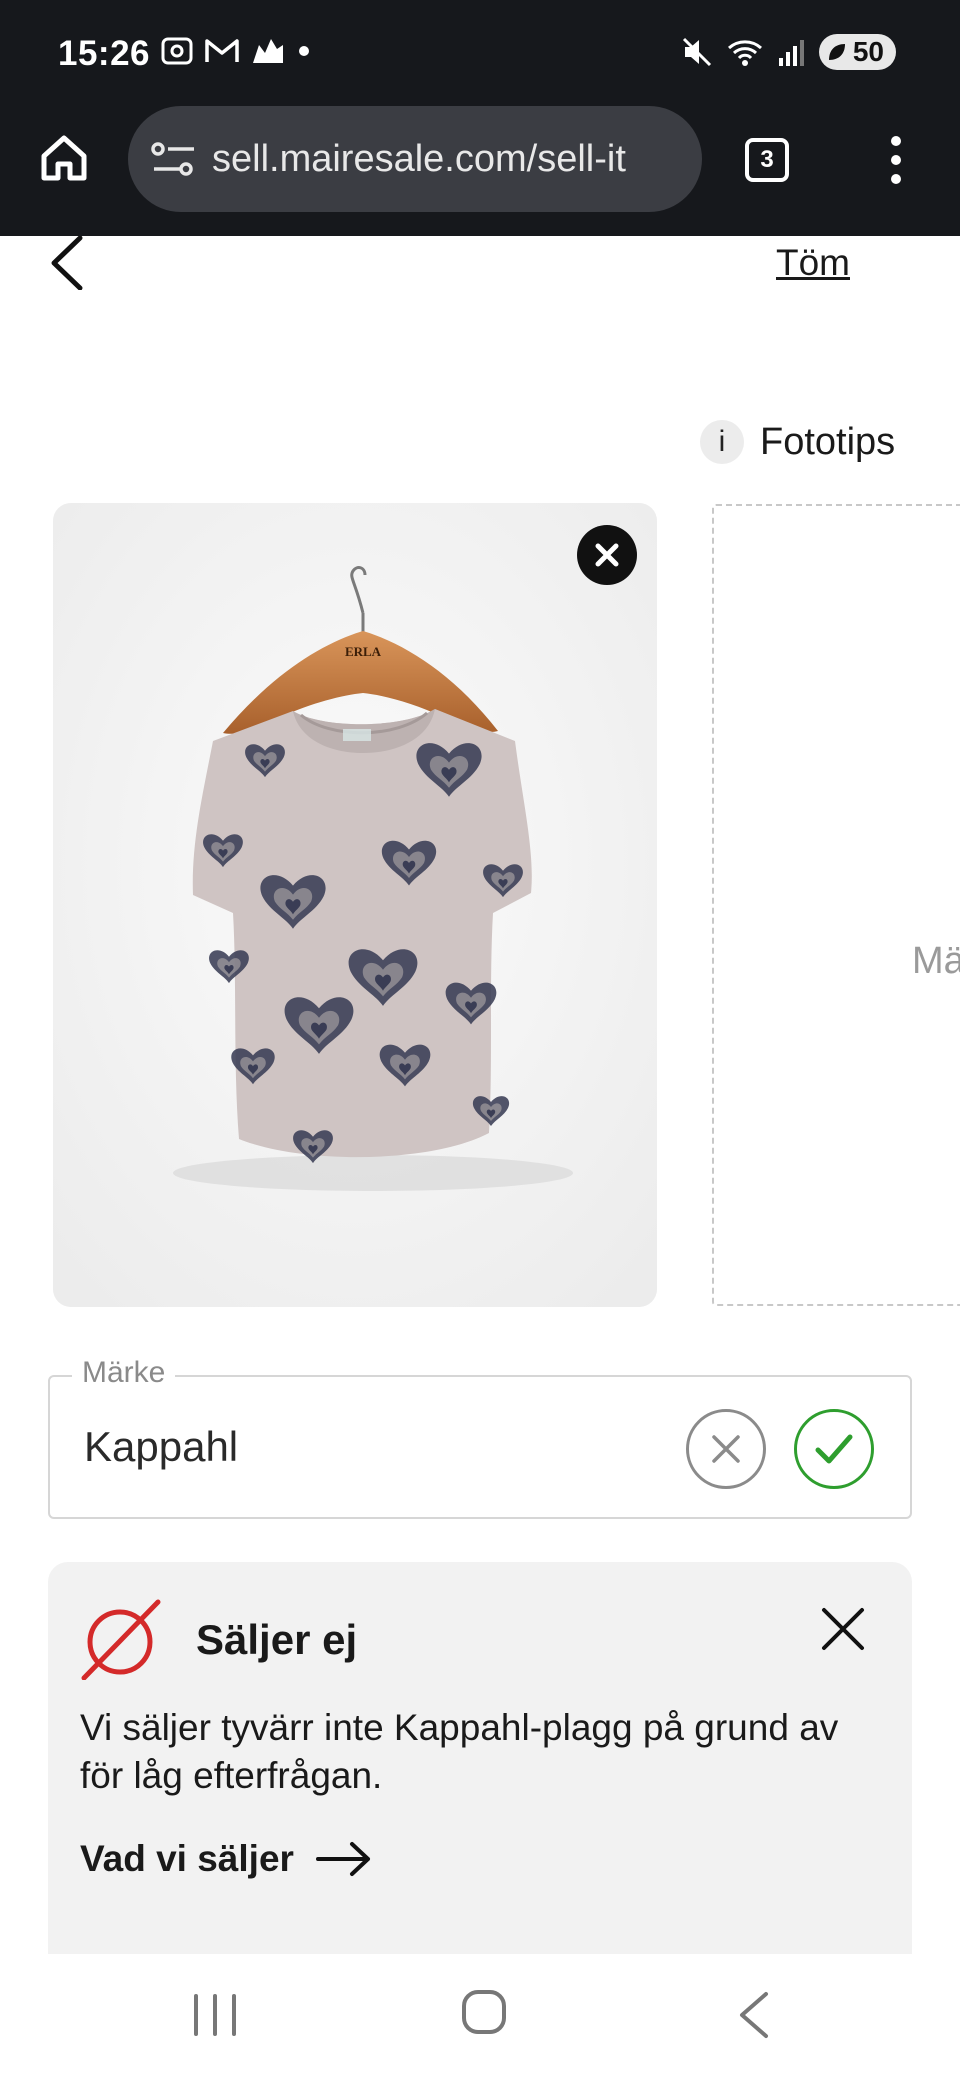  What do you see at coordinates (64, 158) in the screenshot?
I see `home-icon` at bounding box center [64, 158].